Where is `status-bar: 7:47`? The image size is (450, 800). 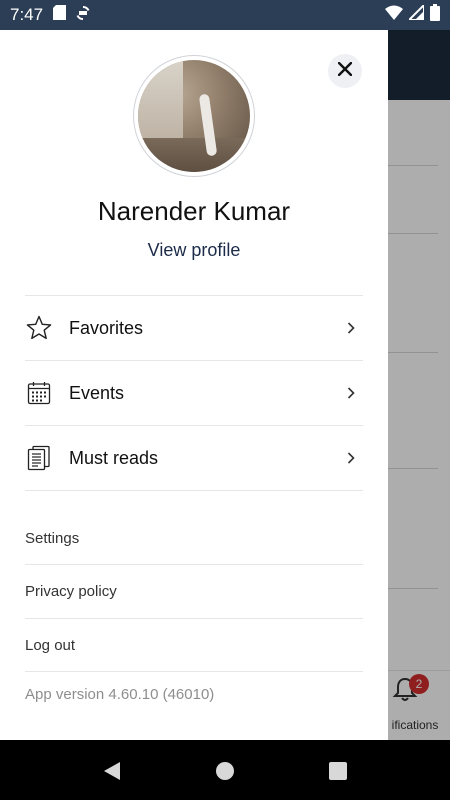
status-bar: 7:47 is located at coordinates (225, 15).